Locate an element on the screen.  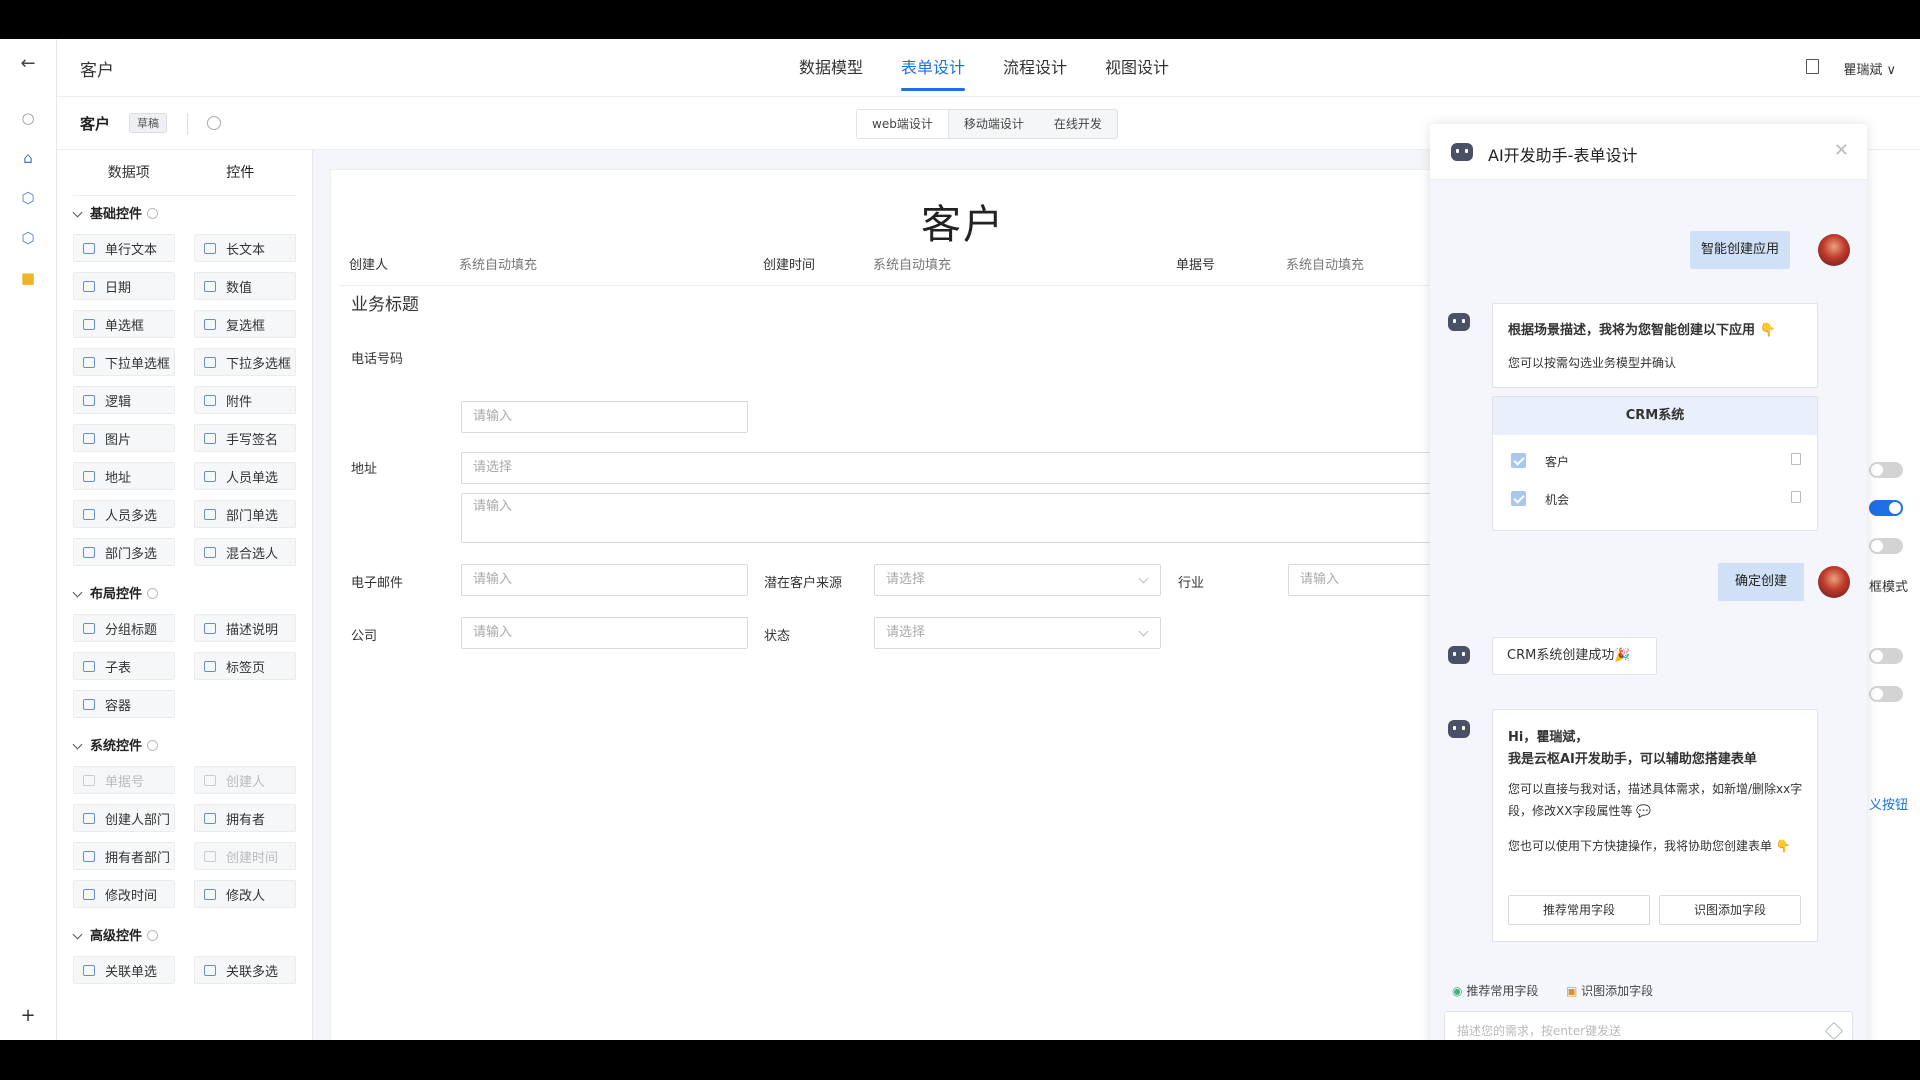
control-item: 附件 is located at coordinates (245, 400).